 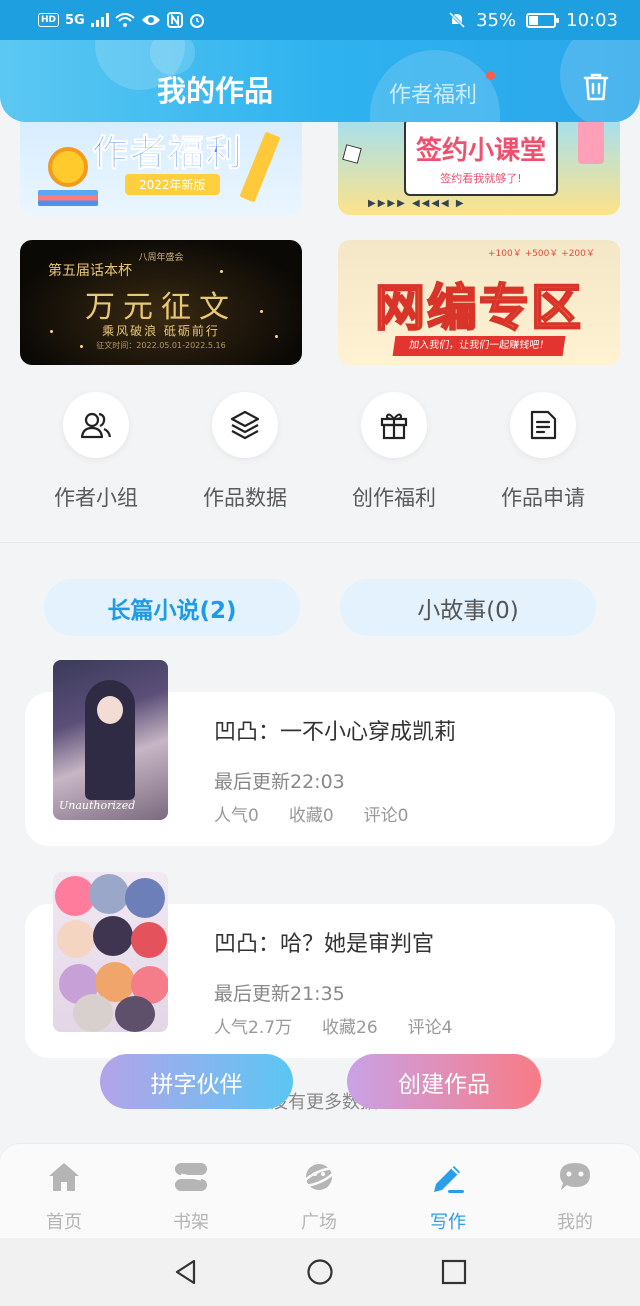 I want to click on work-stats: 人气0 收藏0 评论0, so click(x=311, y=813).